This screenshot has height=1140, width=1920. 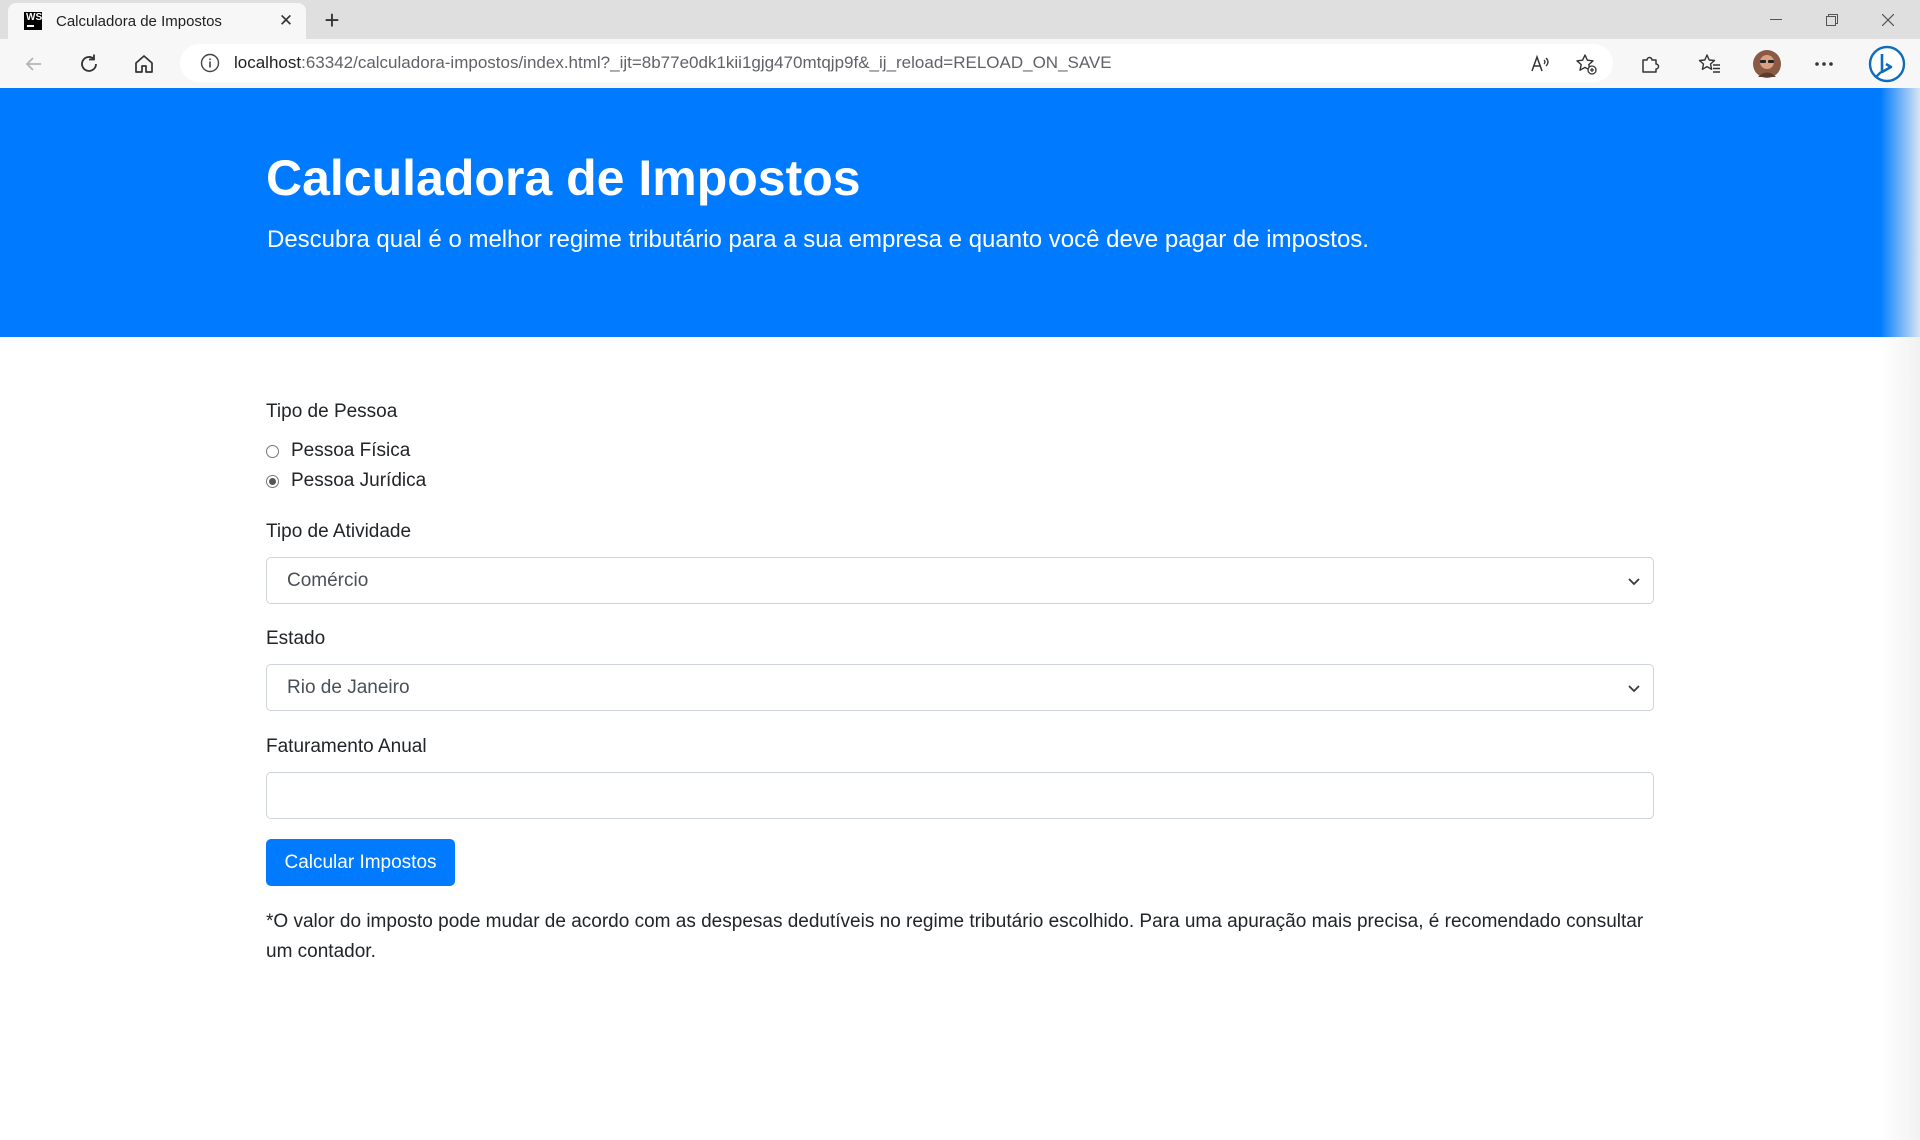 I want to click on minimize-window-button, so click(x=1776, y=19).